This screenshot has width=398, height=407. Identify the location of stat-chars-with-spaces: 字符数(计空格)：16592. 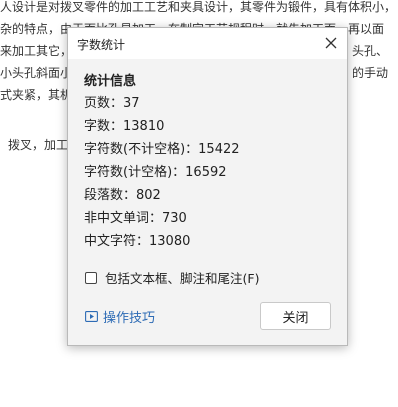
(155, 170).